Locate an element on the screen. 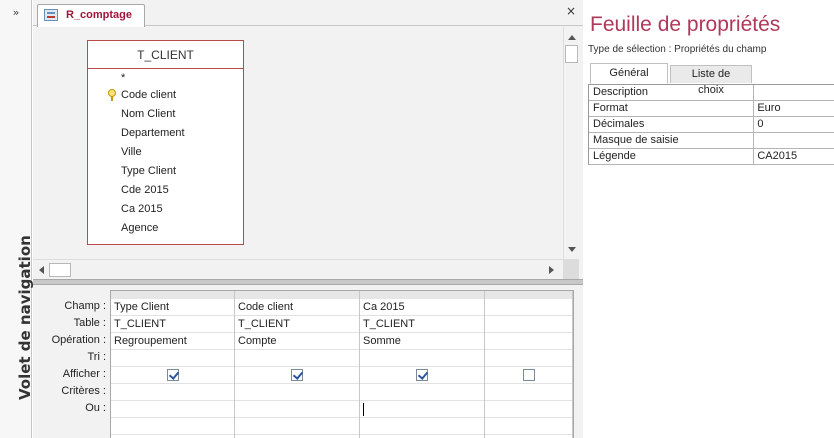  close-icon: × is located at coordinates (571, 11).